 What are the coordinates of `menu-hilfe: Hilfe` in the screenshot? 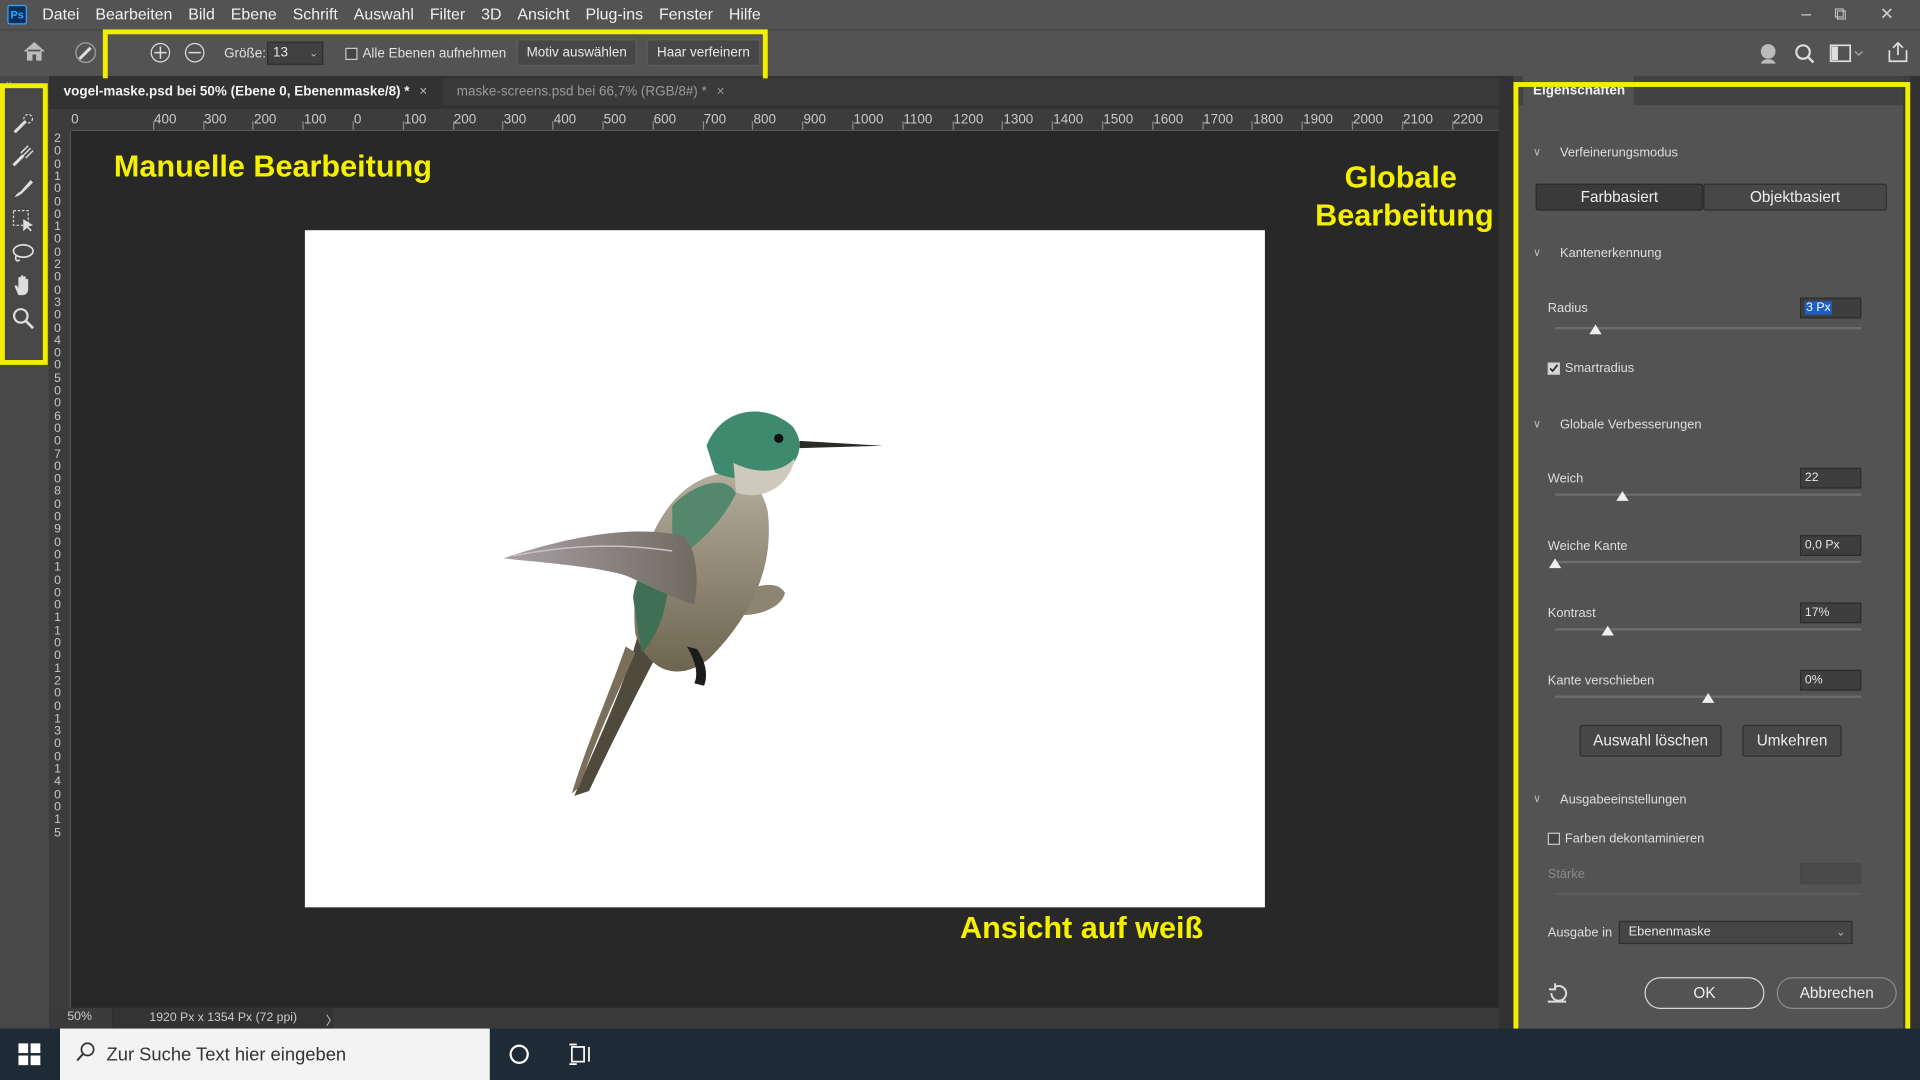 It's located at (745, 14).